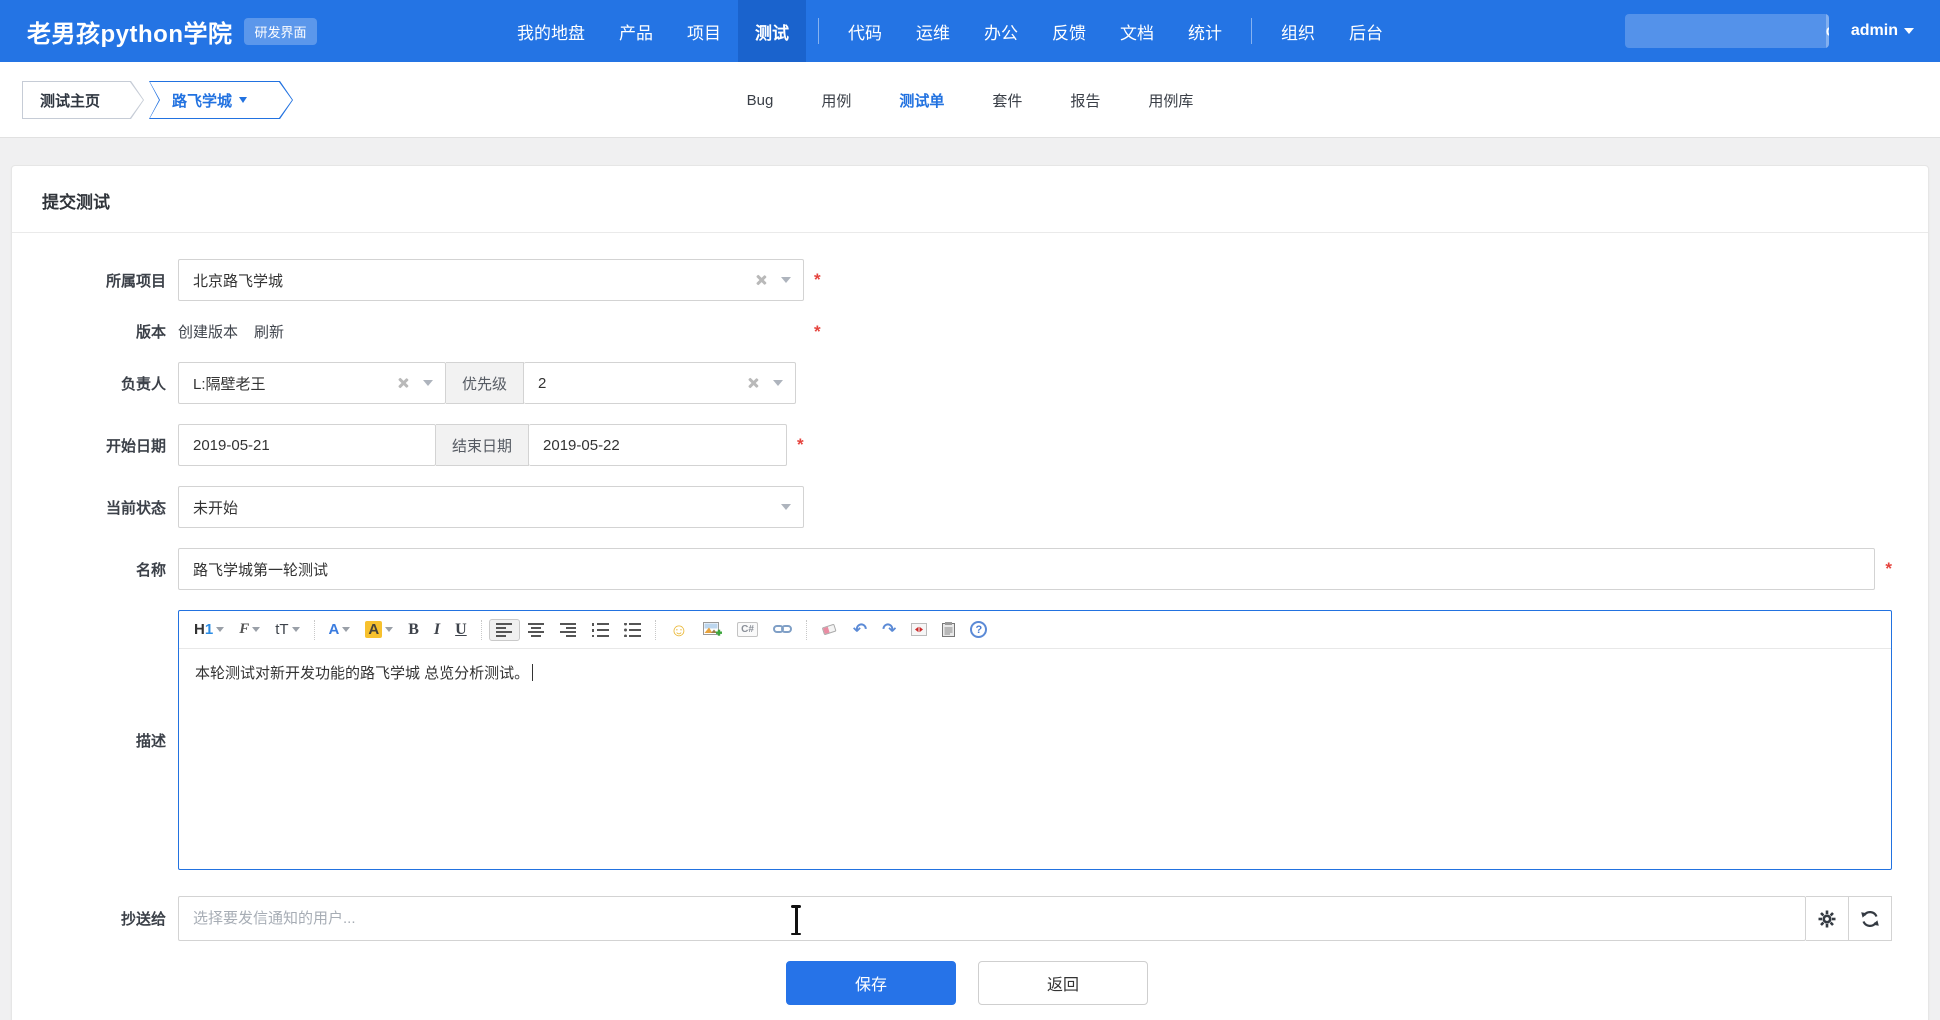 Image resolution: width=1940 pixels, height=1020 pixels. What do you see at coordinates (1870, 918) in the screenshot?
I see `mailto-refresh-button` at bounding box center [1870, 918].